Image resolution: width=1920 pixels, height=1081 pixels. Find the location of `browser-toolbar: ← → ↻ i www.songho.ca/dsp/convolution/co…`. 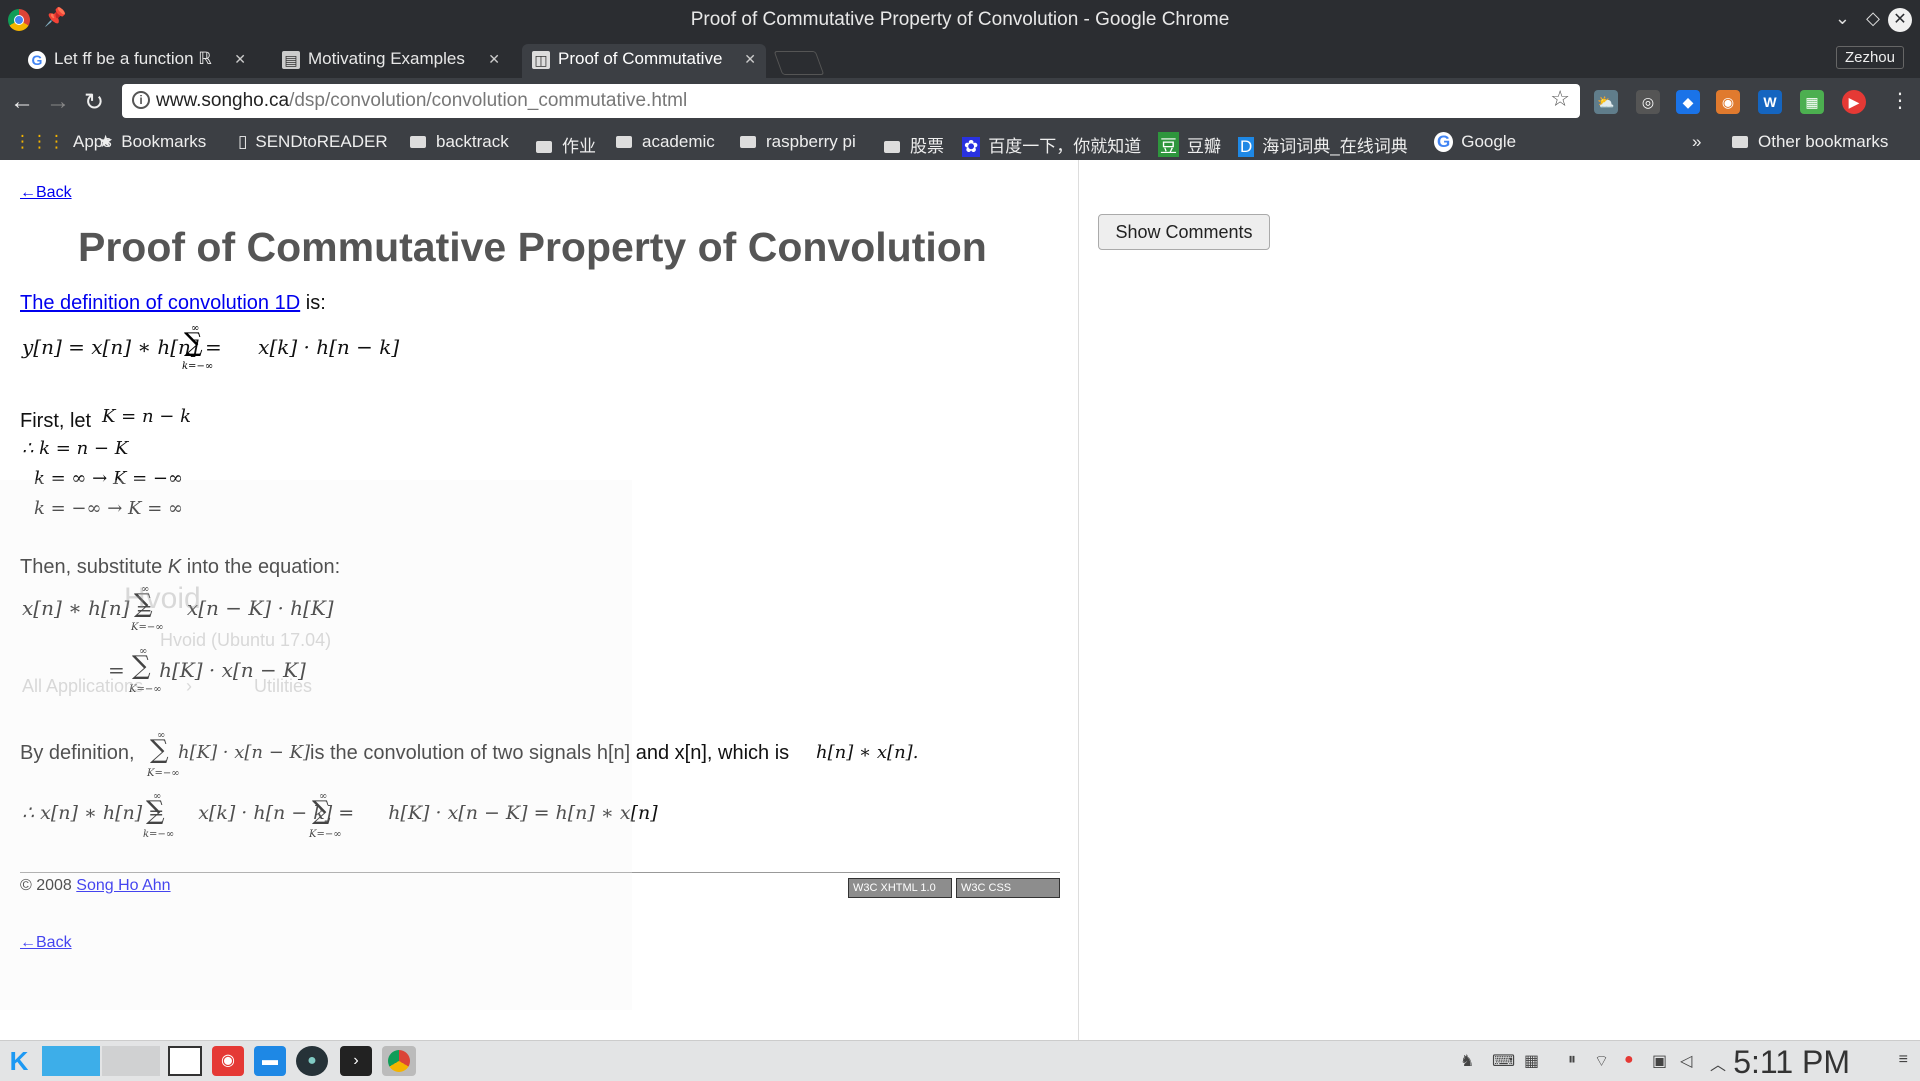

browser-toolbar: ← → ↻ i www.songho.ca/dsp/convolution/co… is located at coordinates (960, 102).